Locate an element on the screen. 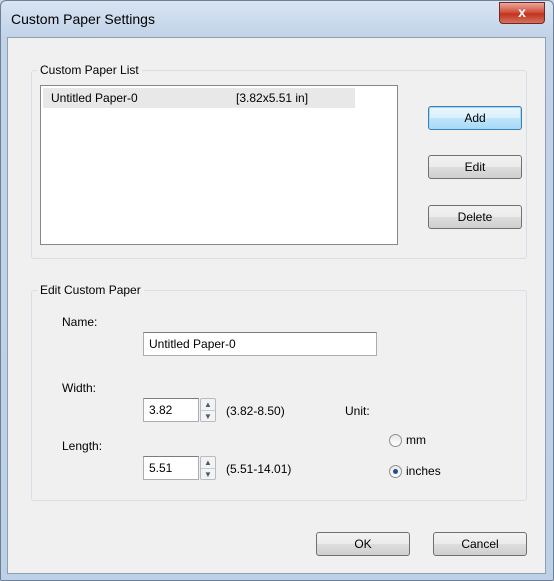 Image resolution: width=554 pixels, height=581 pixels. unit-label: Unit: is located at coordinates (357, 411).